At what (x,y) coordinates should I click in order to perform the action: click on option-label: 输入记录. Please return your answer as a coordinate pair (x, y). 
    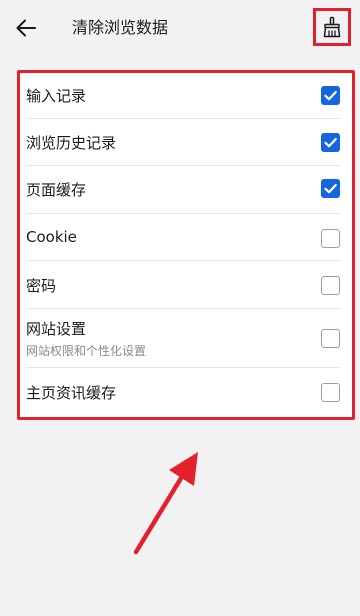
    Looking at the image, I should click on (56, 96).